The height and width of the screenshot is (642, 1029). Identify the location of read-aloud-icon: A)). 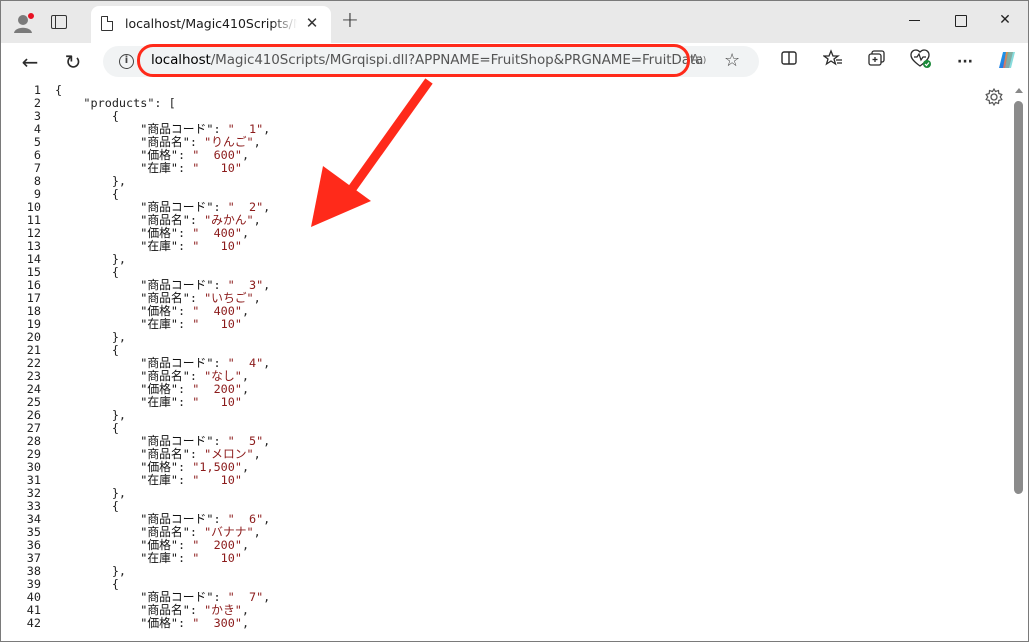
(698, 59).